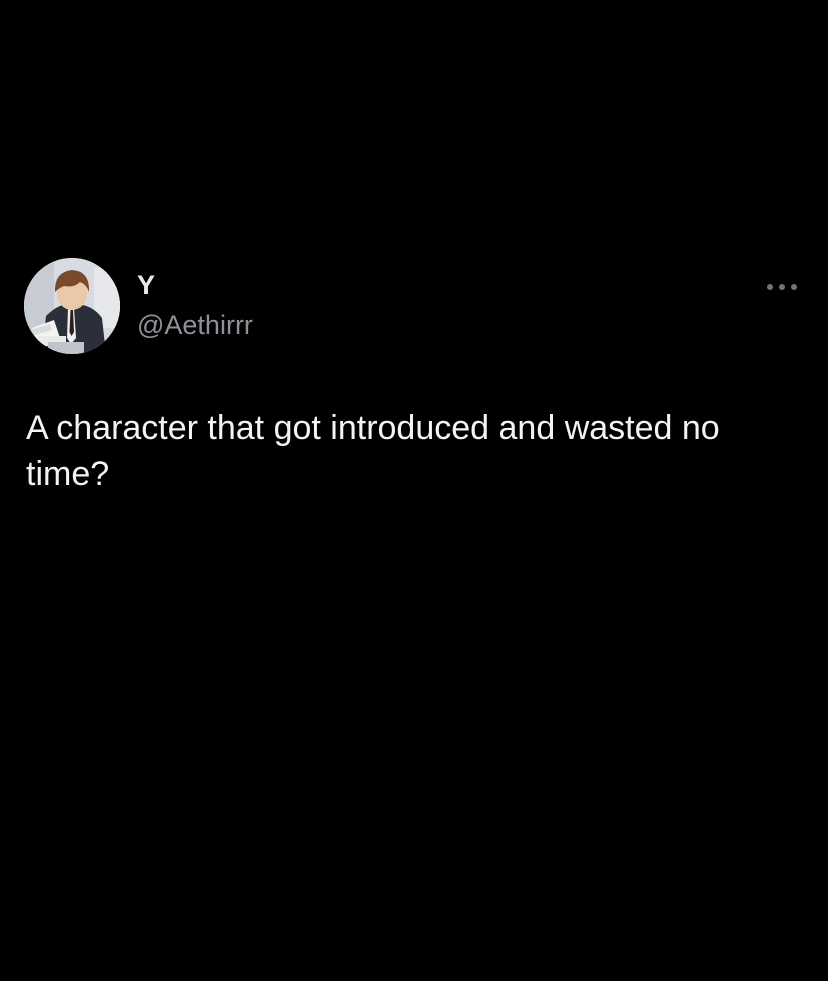 Image resolution: width=828 pixels, height=981 pixels. Describe the element at coordinates (195, 325) in the screenshot. I see `author-handle: @Aethirrr` at that location.